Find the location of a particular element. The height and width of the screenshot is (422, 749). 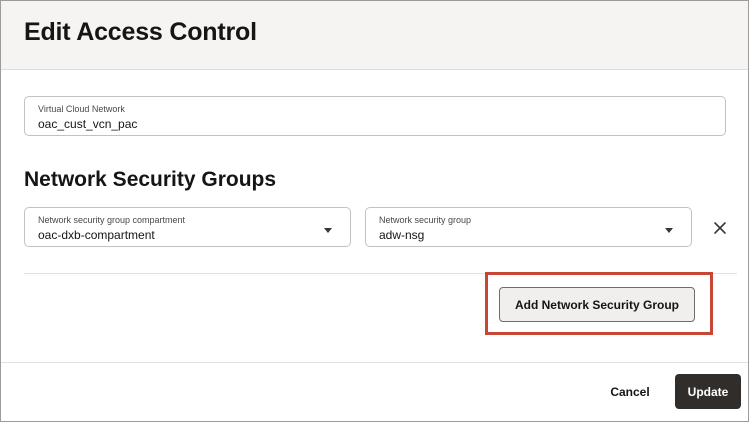

dialog-title: Edit Access Control is located at coordinates (140, 32).